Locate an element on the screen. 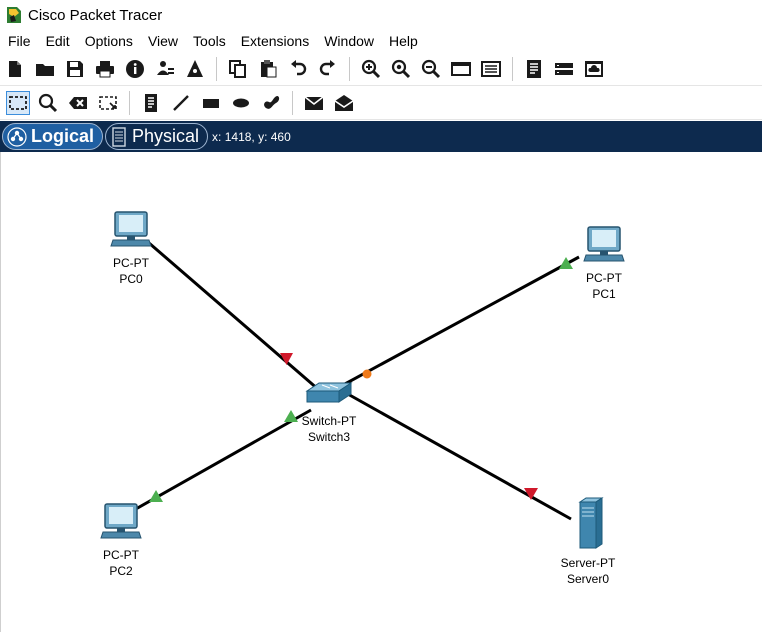  link-status-up-indicator is located at coordinates (291, 416).